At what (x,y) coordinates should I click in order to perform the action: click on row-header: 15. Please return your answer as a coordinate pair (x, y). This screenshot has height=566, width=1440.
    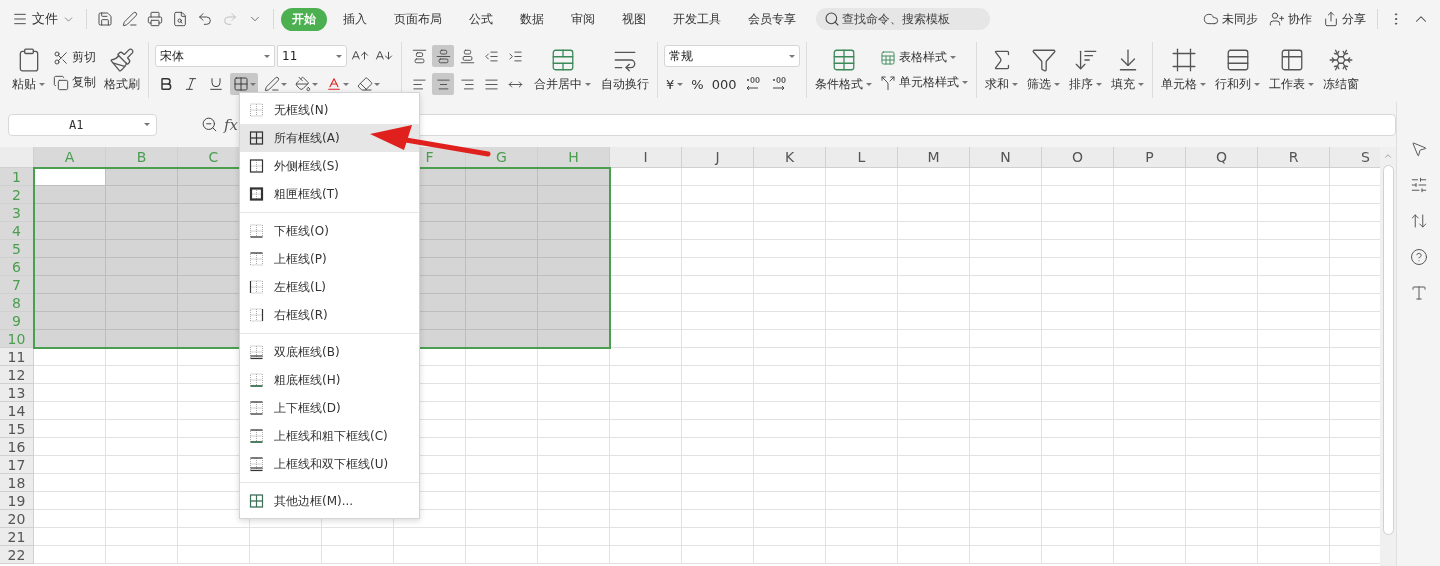
    Looking at the image, I should click on (17, 429).